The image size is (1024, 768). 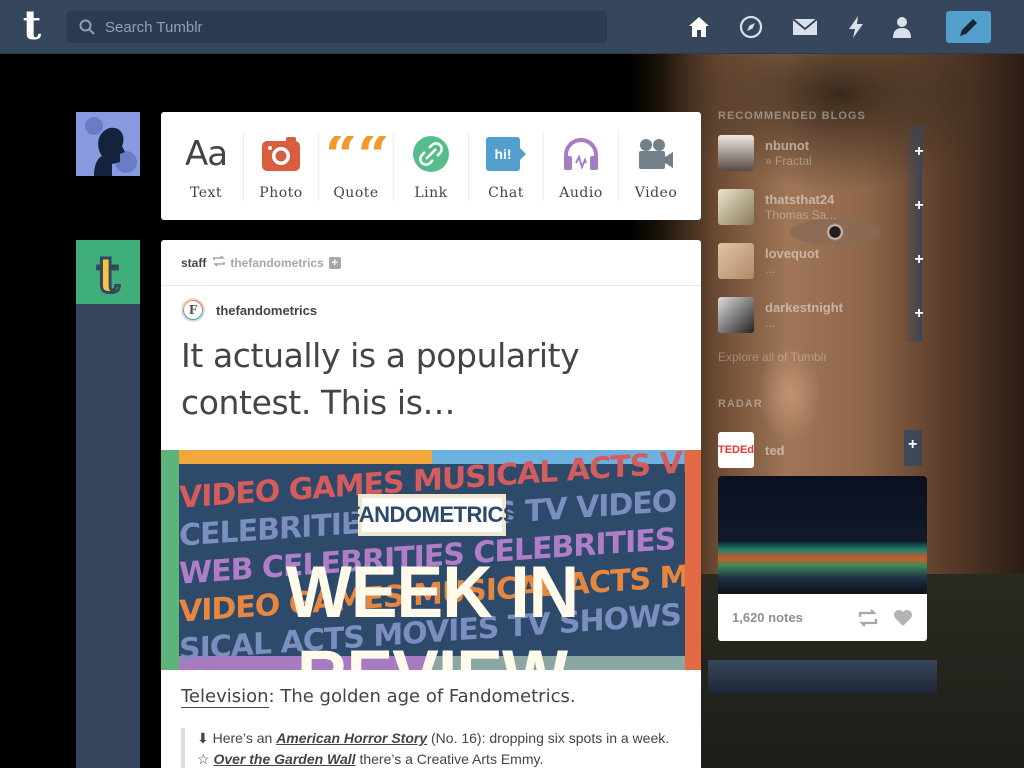 What do you see at coordinates (276, 263) in the screenshot?
I see `source-link: thefandometrics` at bounding box center [276, 263].